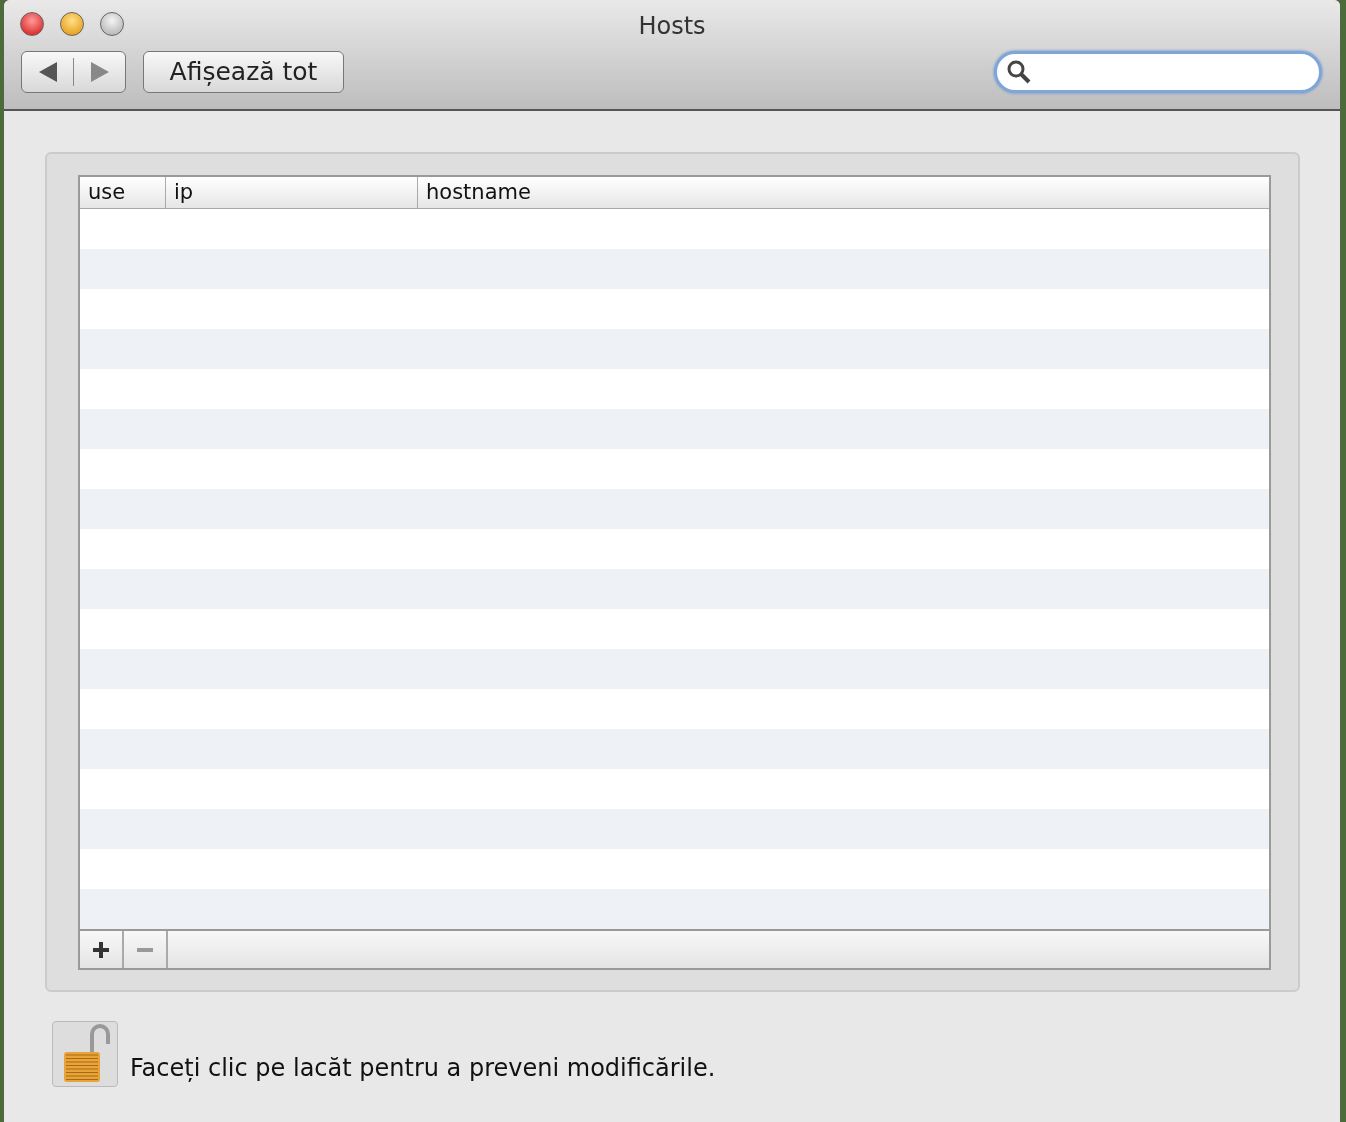 The height and width of the screenshot is (1122, 1346). I want to click on zoom-button, so click(112, 24).